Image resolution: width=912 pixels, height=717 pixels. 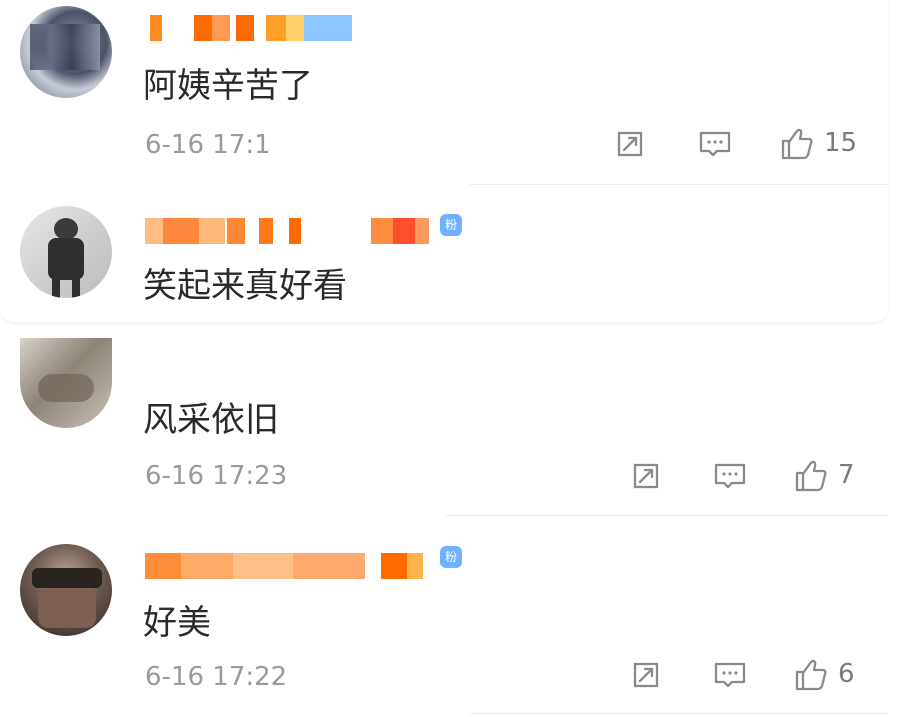 I want to click on comment-time: 6-16 17:22, so click(x=216, y=677).